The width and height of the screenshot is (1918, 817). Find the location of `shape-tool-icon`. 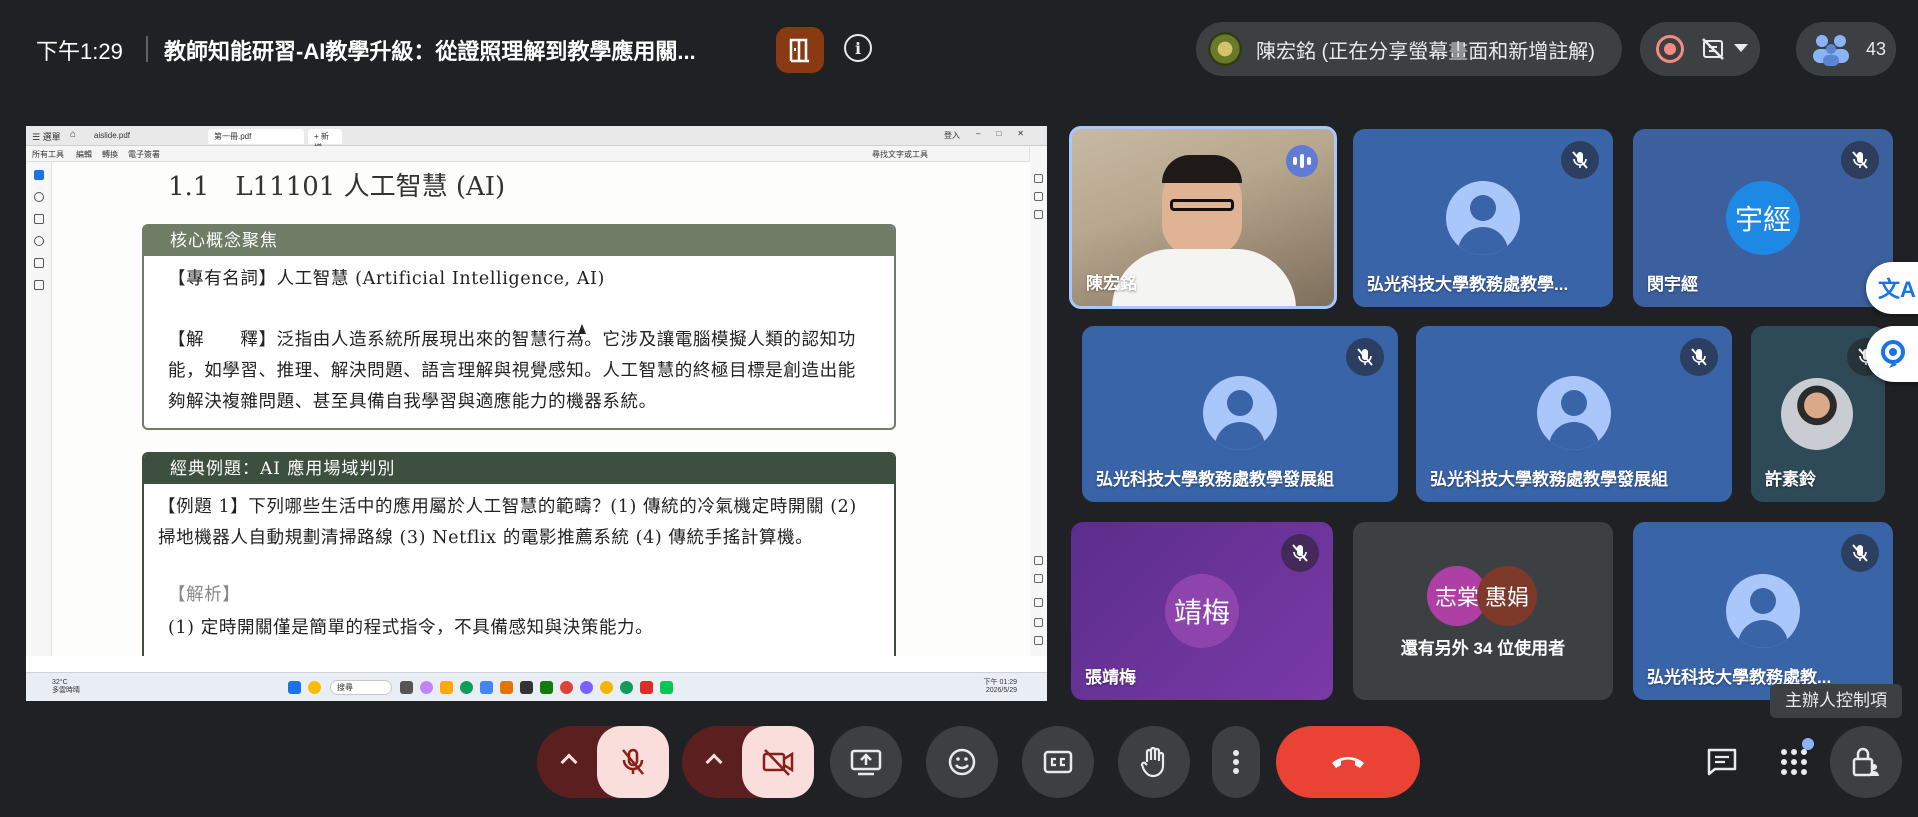

shape-tool-icon is located at coordinates (39, 241).